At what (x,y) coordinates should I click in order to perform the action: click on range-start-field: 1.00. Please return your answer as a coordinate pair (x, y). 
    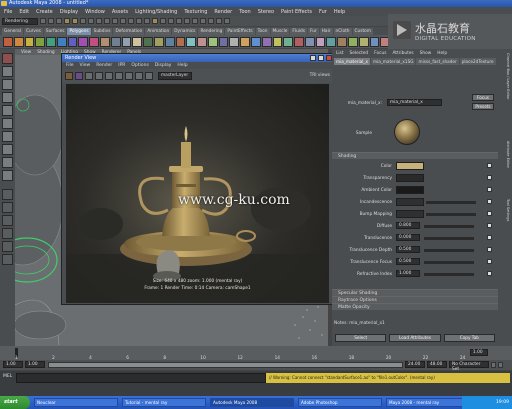
    Looking at the image, I should click on (13, 364).